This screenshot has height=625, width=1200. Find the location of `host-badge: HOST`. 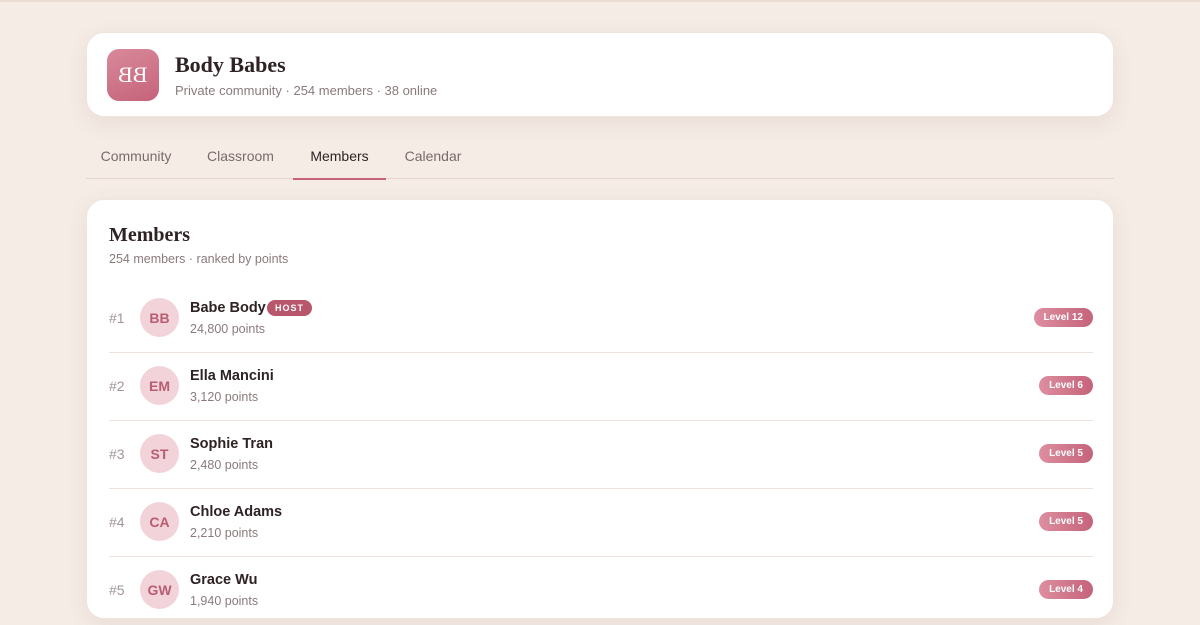

host-badge: HOST is located at coordinates (290, 308).